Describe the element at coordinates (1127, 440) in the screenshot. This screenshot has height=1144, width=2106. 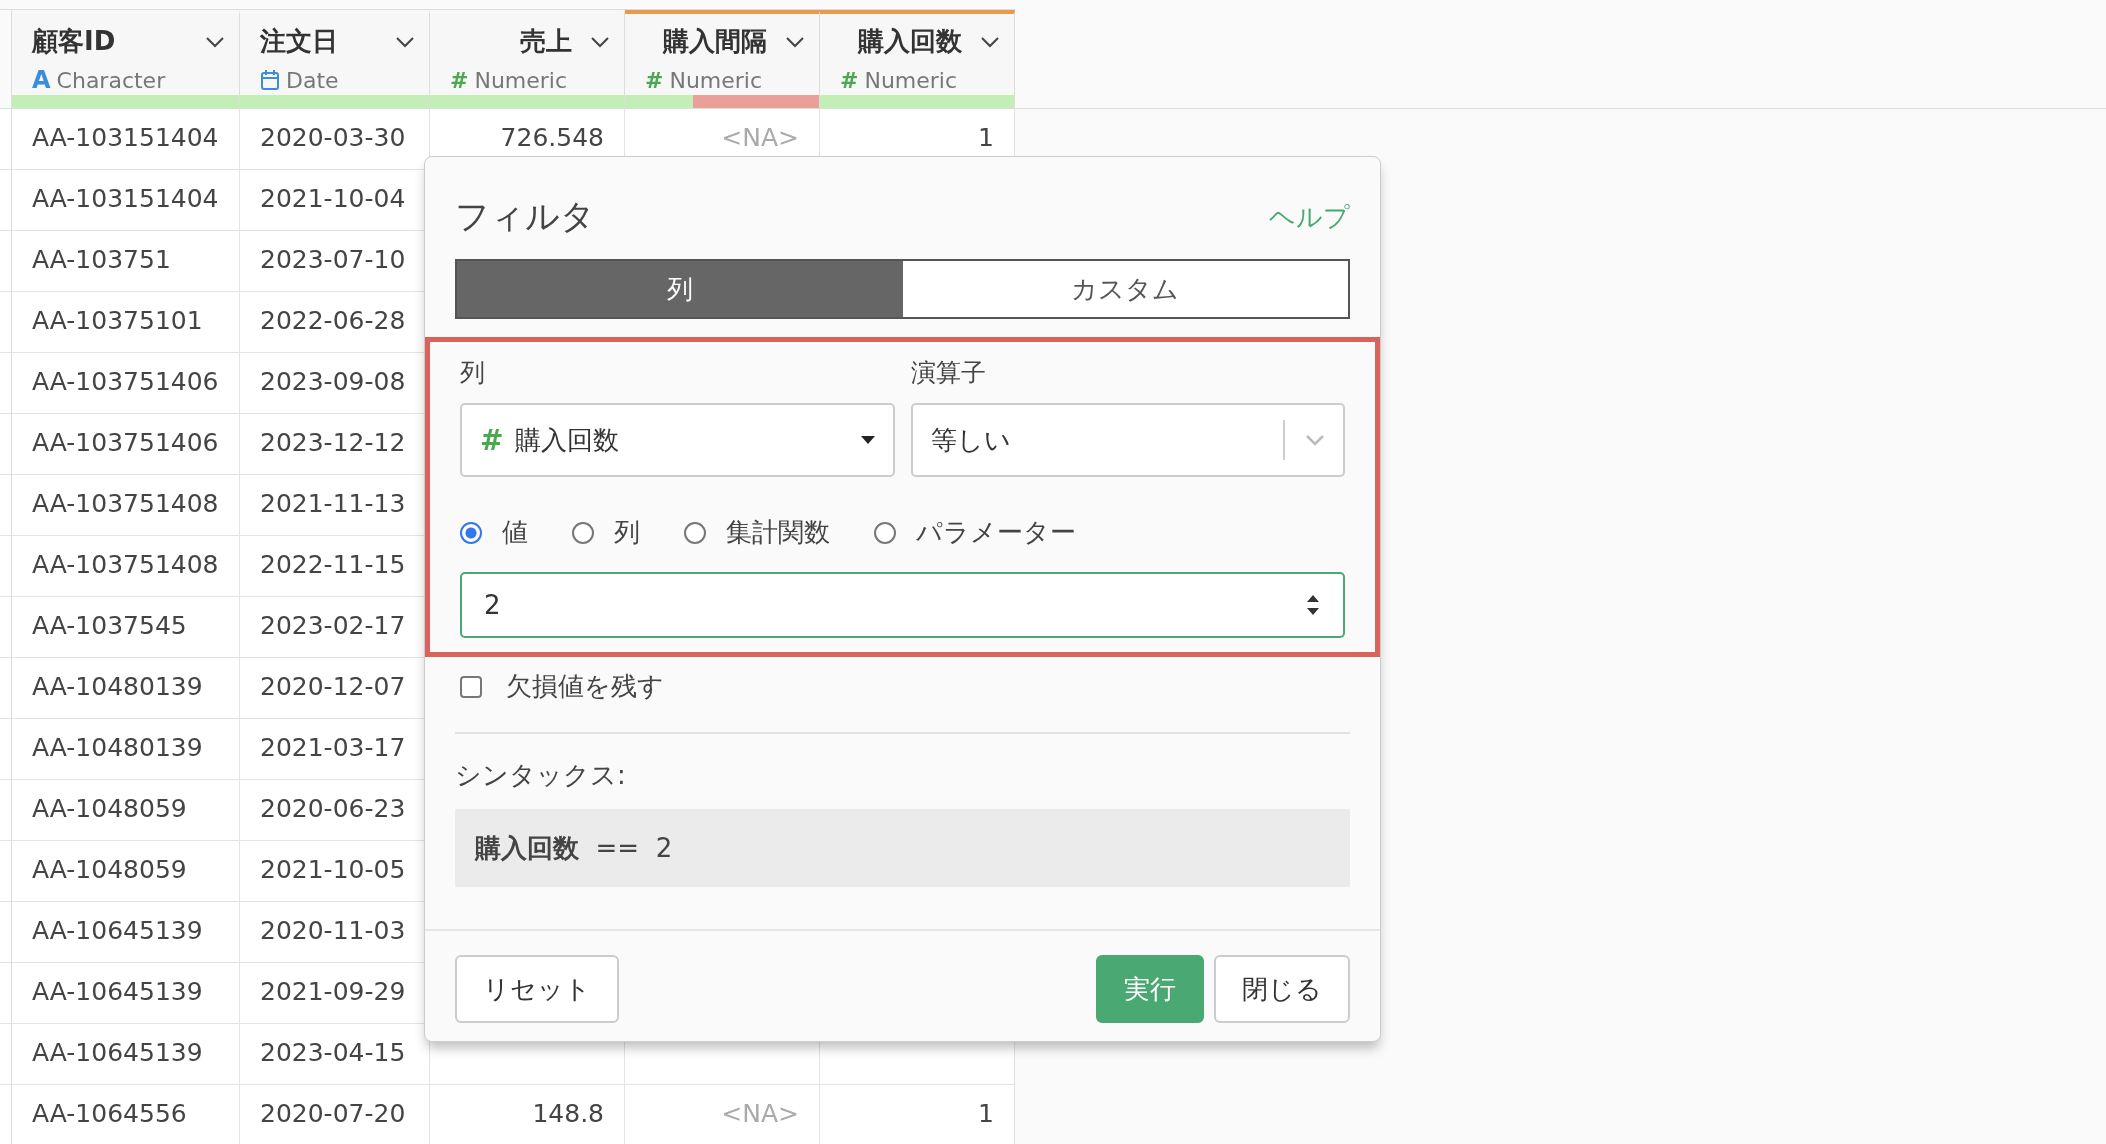
I see `operator-select: 等しい` at that location.